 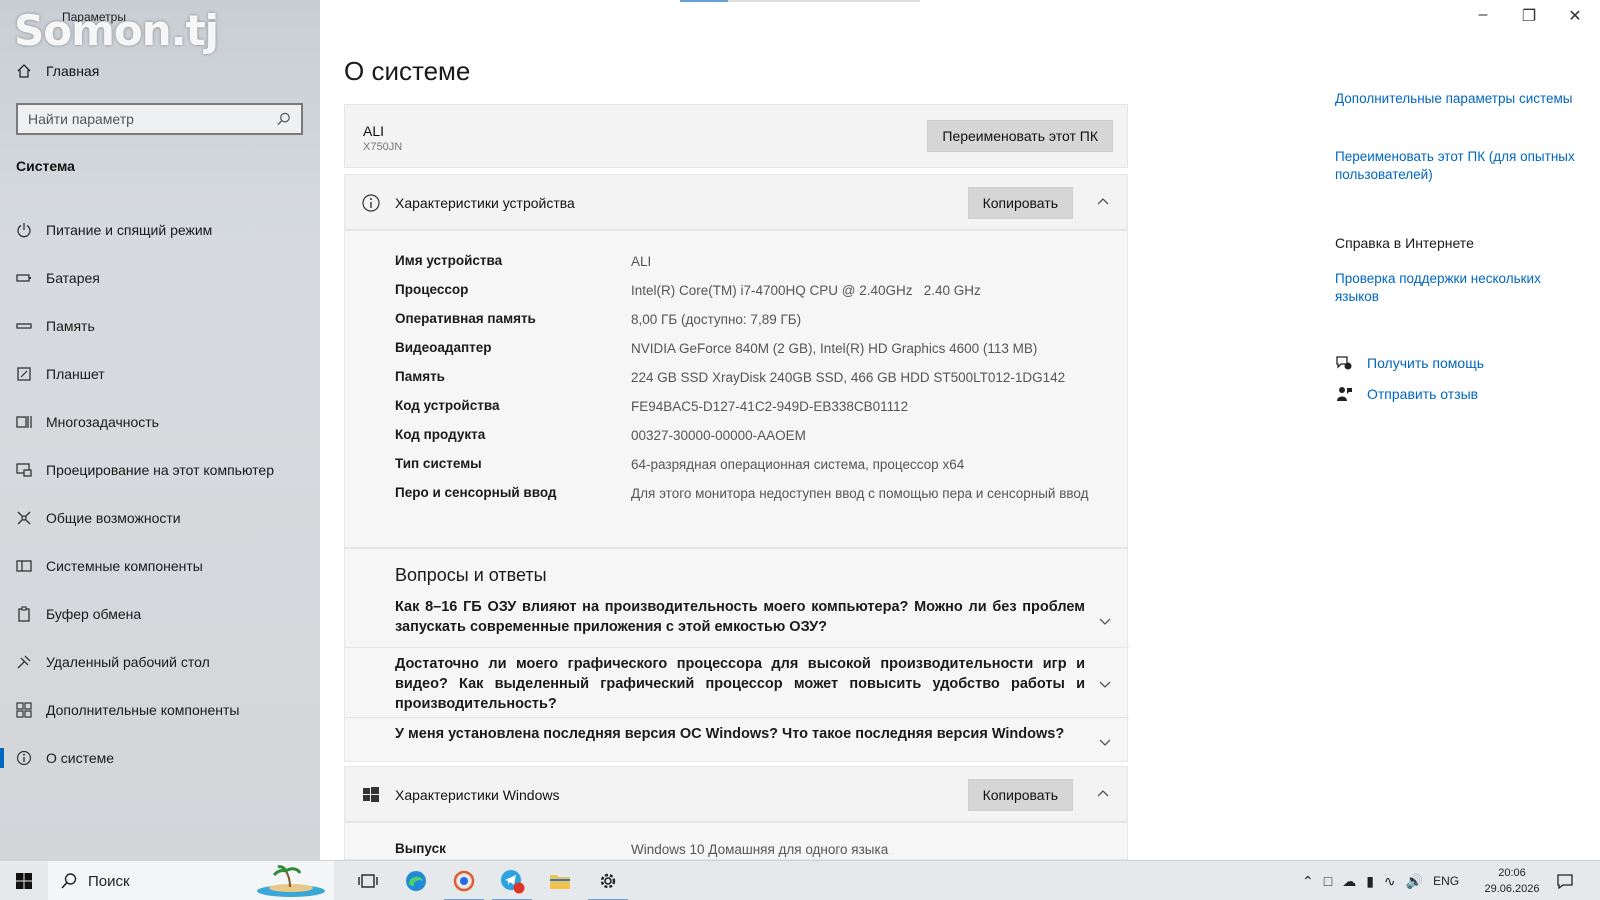 What do you see at coordinates (1020, 203) in the screenshot?
I see `copy-device-specs-button: Копировать` at bounding box center [1020, 203].